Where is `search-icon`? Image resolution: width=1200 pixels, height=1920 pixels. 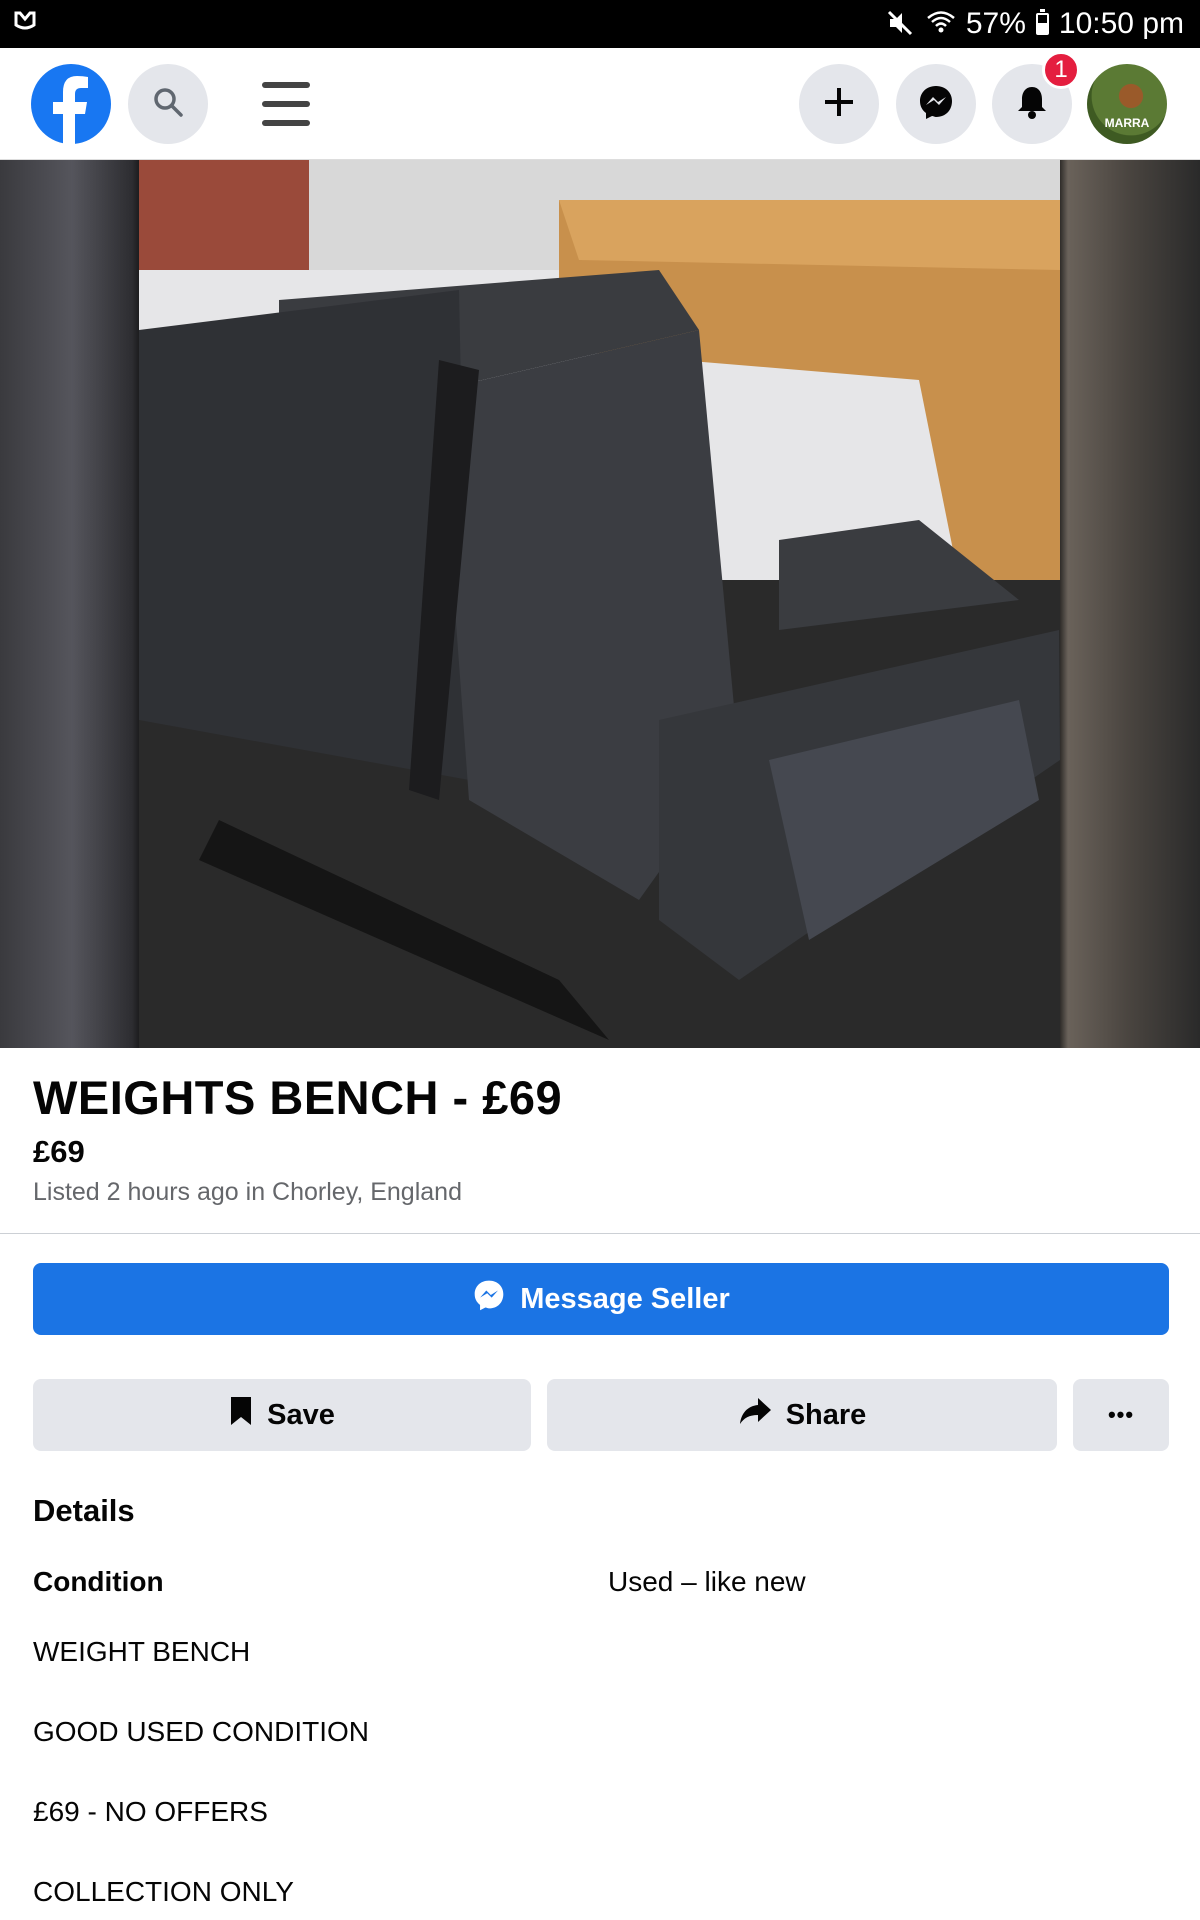
search-icon is located at coordinates (168, 104).